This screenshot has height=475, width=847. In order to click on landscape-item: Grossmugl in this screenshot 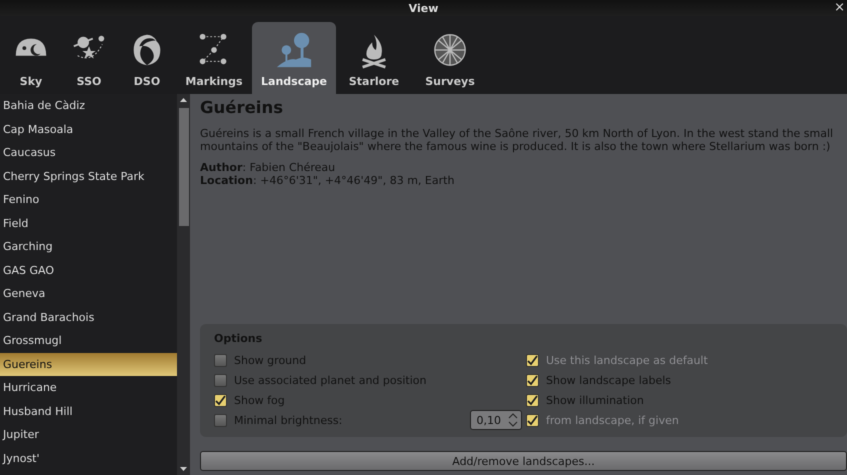, I will do `click(88, 340)`.